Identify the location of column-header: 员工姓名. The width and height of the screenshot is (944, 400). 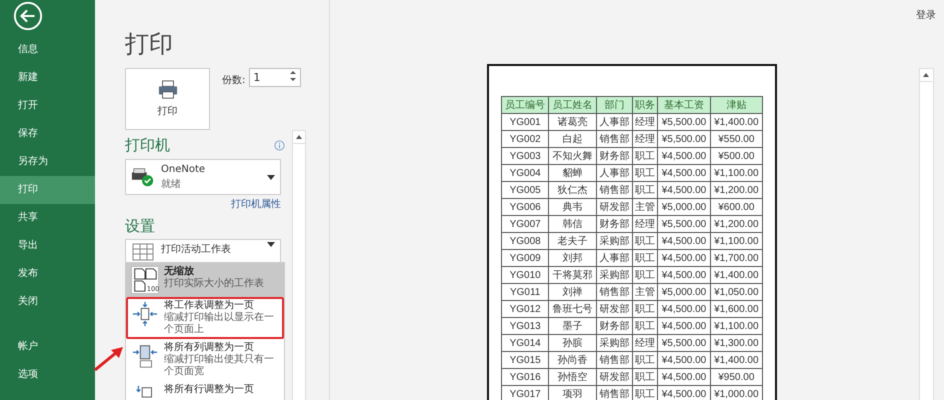
(572, 105).